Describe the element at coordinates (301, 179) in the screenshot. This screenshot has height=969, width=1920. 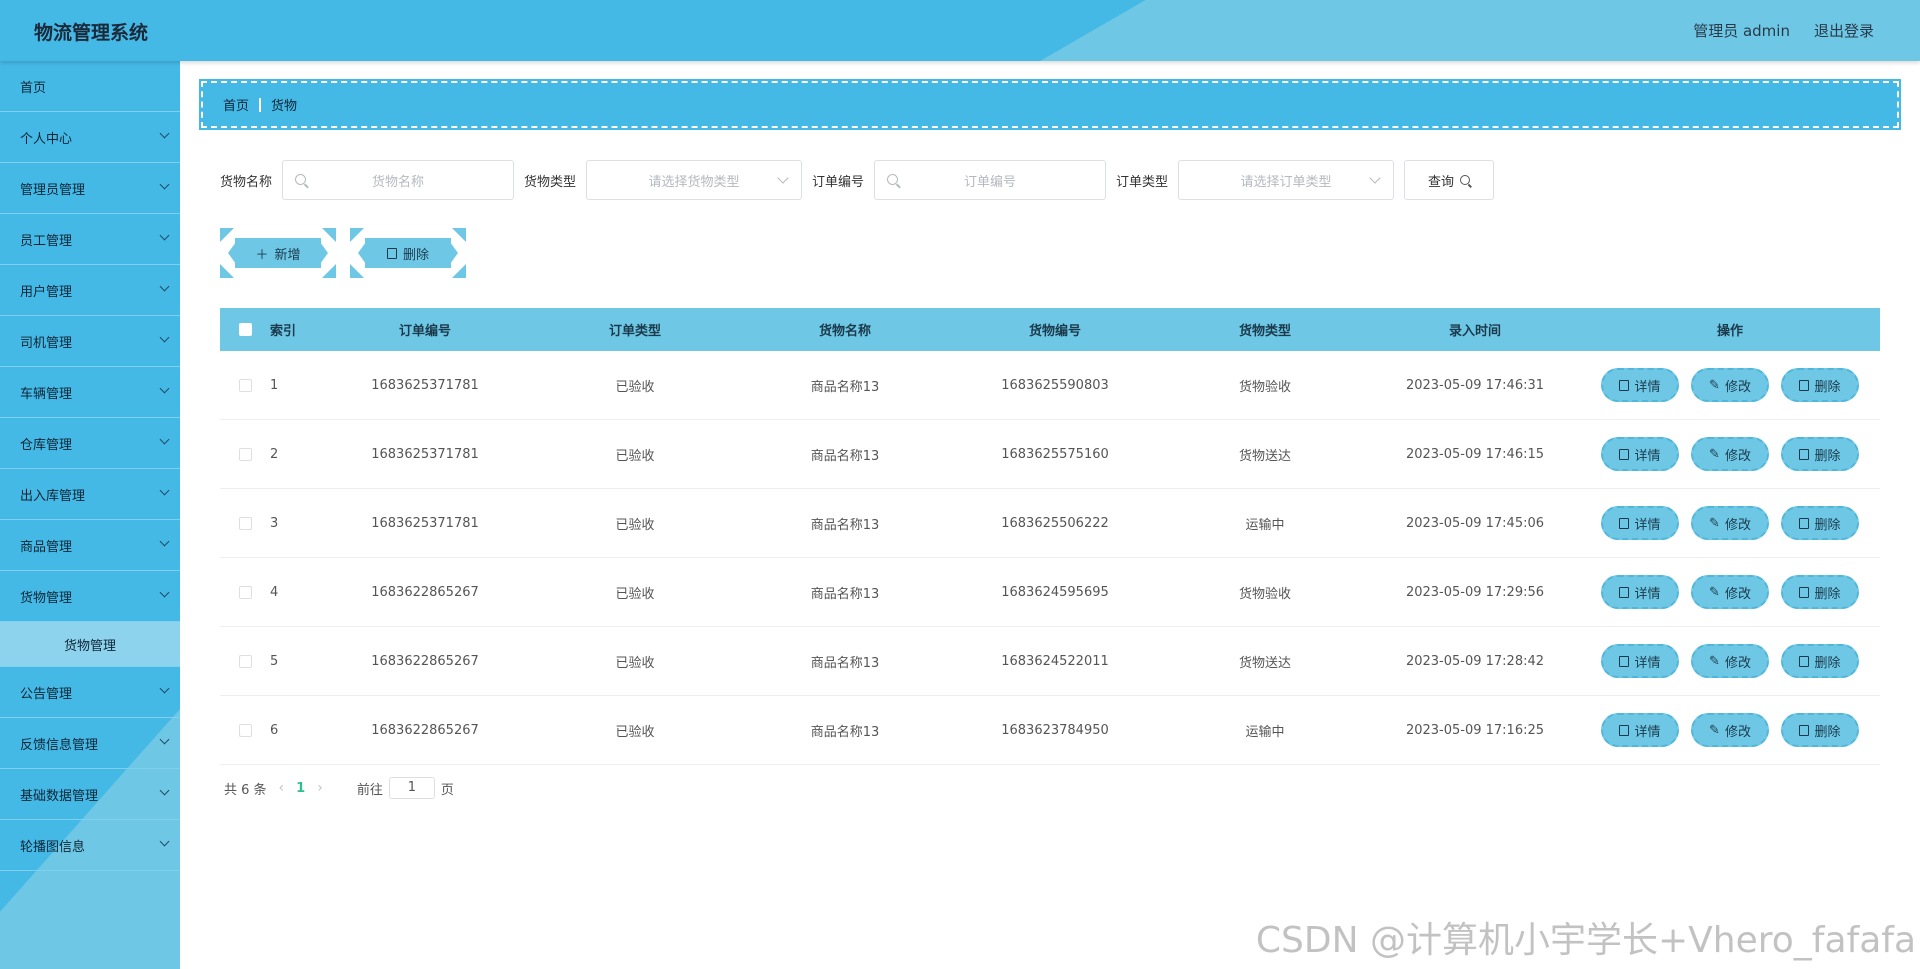
I see `search-icon` at that location.